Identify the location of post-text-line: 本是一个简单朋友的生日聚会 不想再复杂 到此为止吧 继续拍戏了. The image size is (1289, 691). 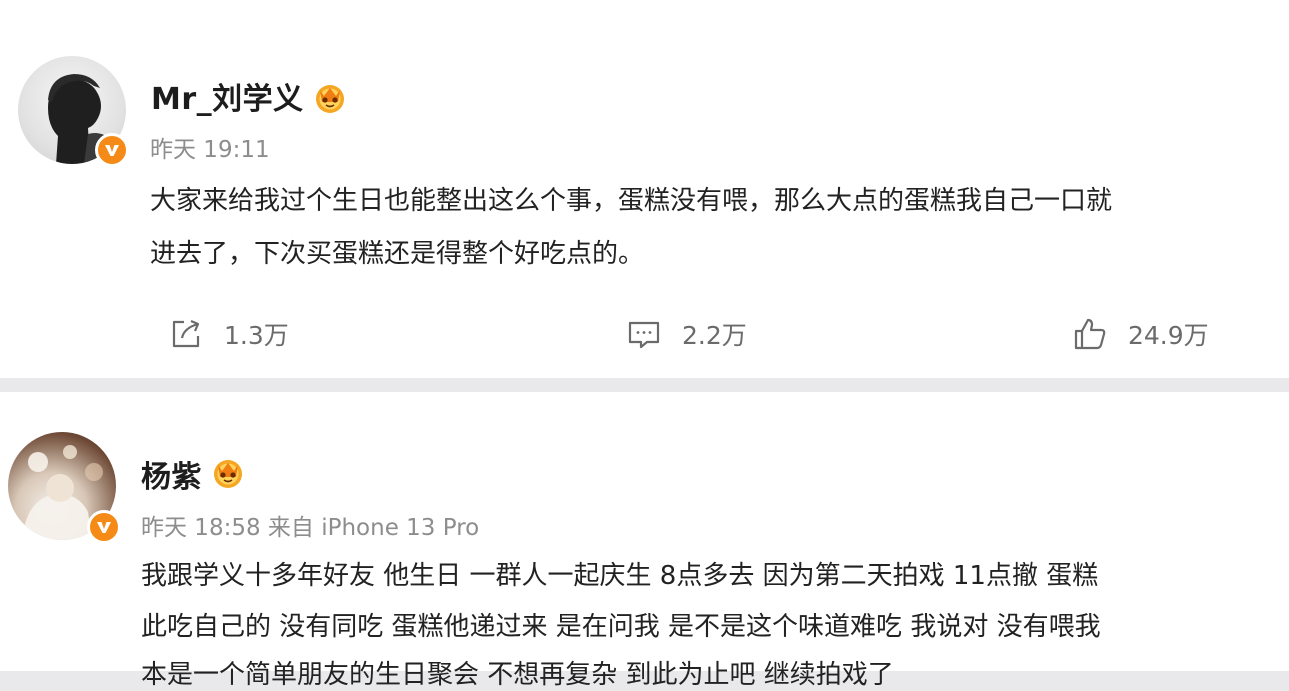
(517, 675).